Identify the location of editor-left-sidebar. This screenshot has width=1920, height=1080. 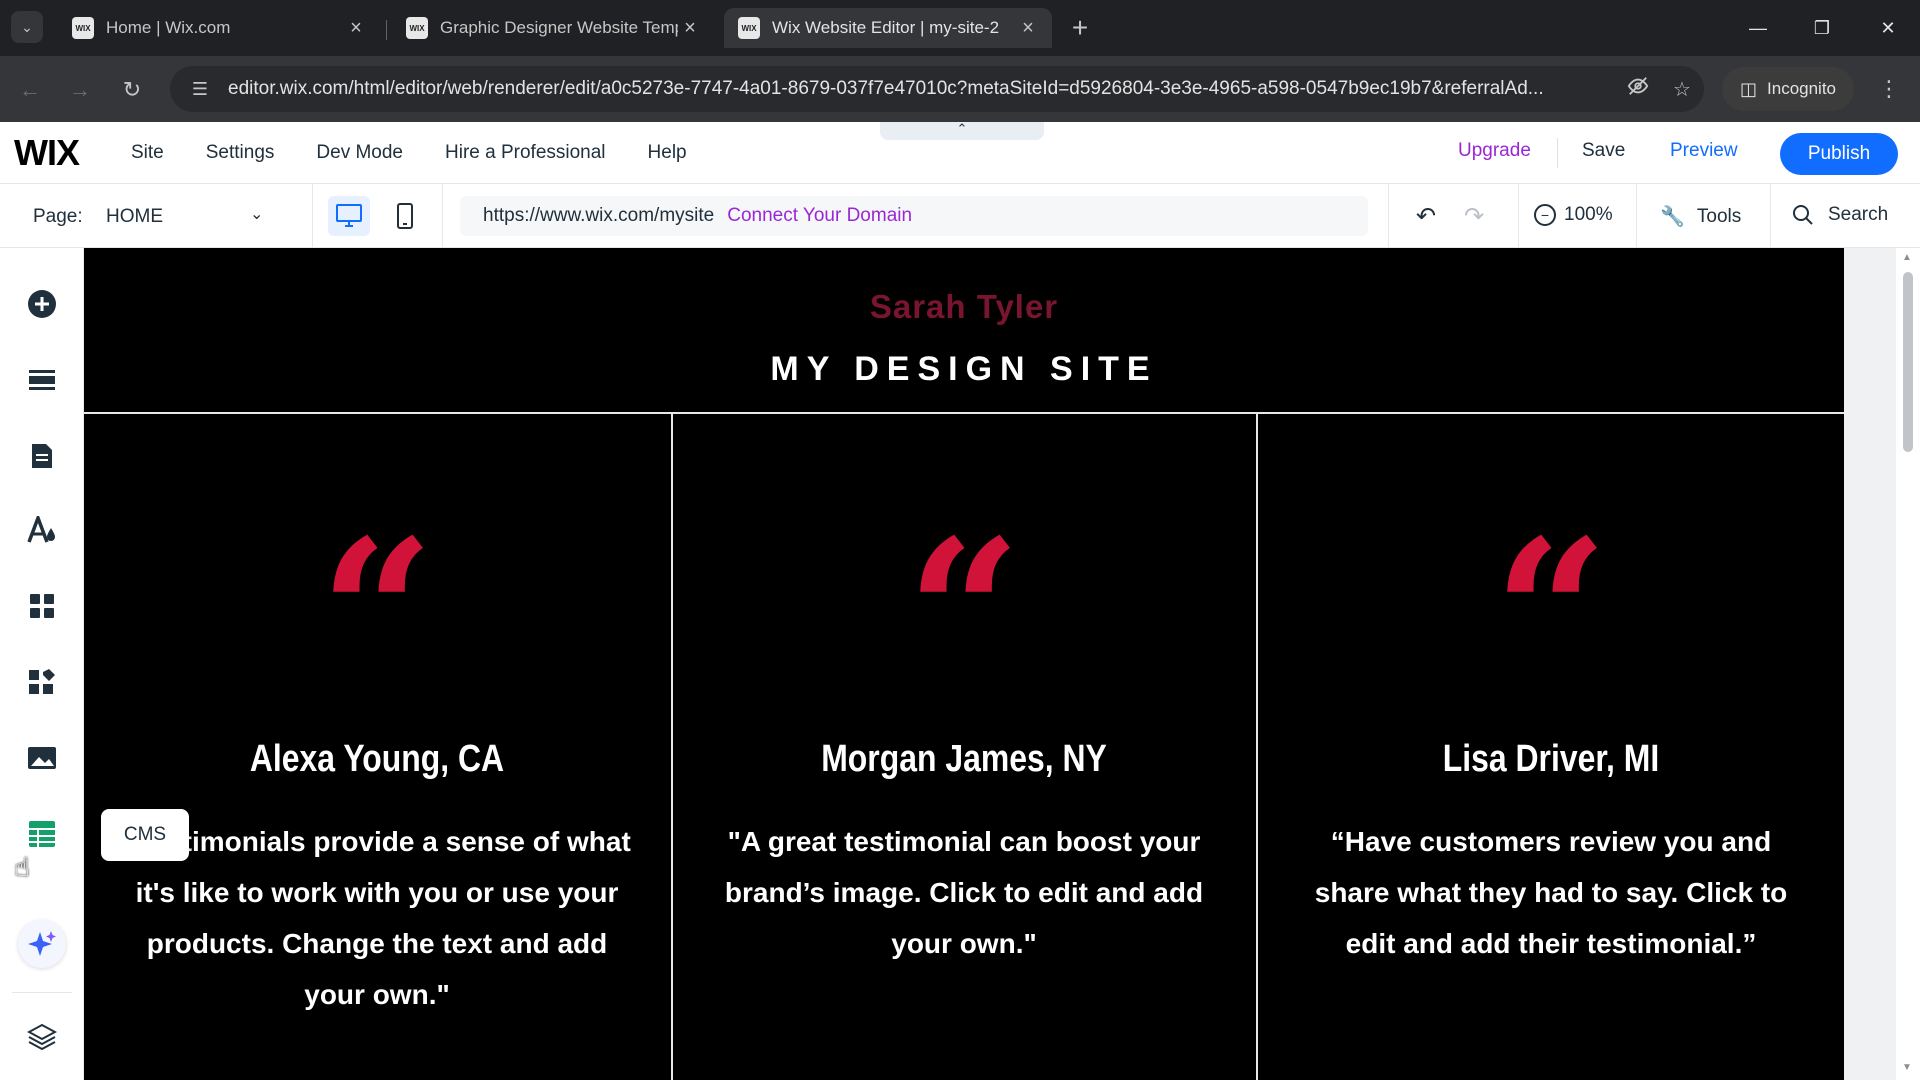
(42, 664).